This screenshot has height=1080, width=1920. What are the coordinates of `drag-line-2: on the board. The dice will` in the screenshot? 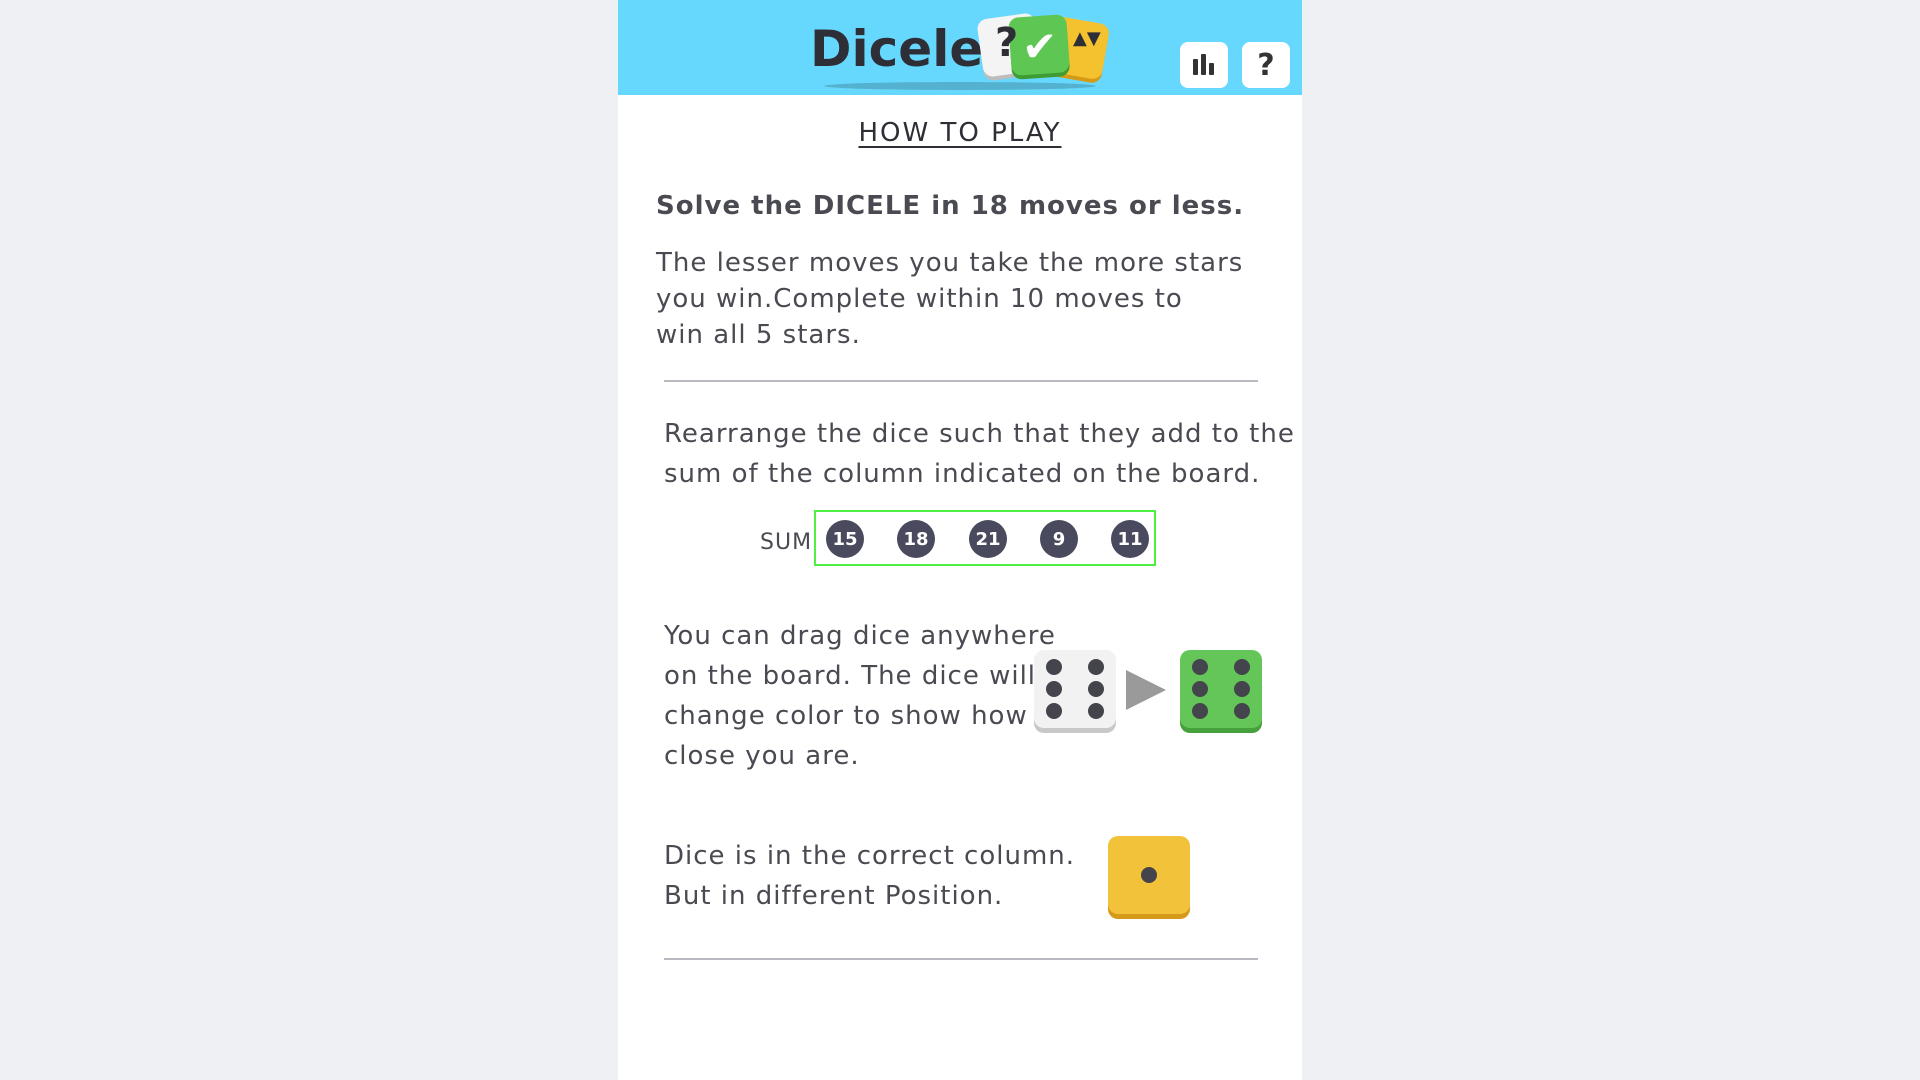 It's located at (850, 676).